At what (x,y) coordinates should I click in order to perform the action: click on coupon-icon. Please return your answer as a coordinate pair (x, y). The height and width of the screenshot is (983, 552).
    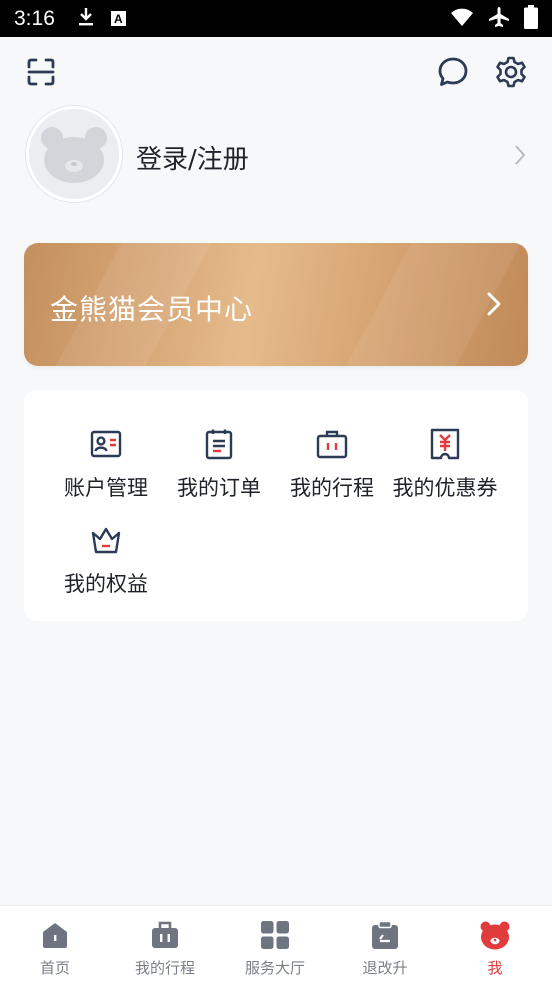
    Looking at the image, I should click on (445, 444).